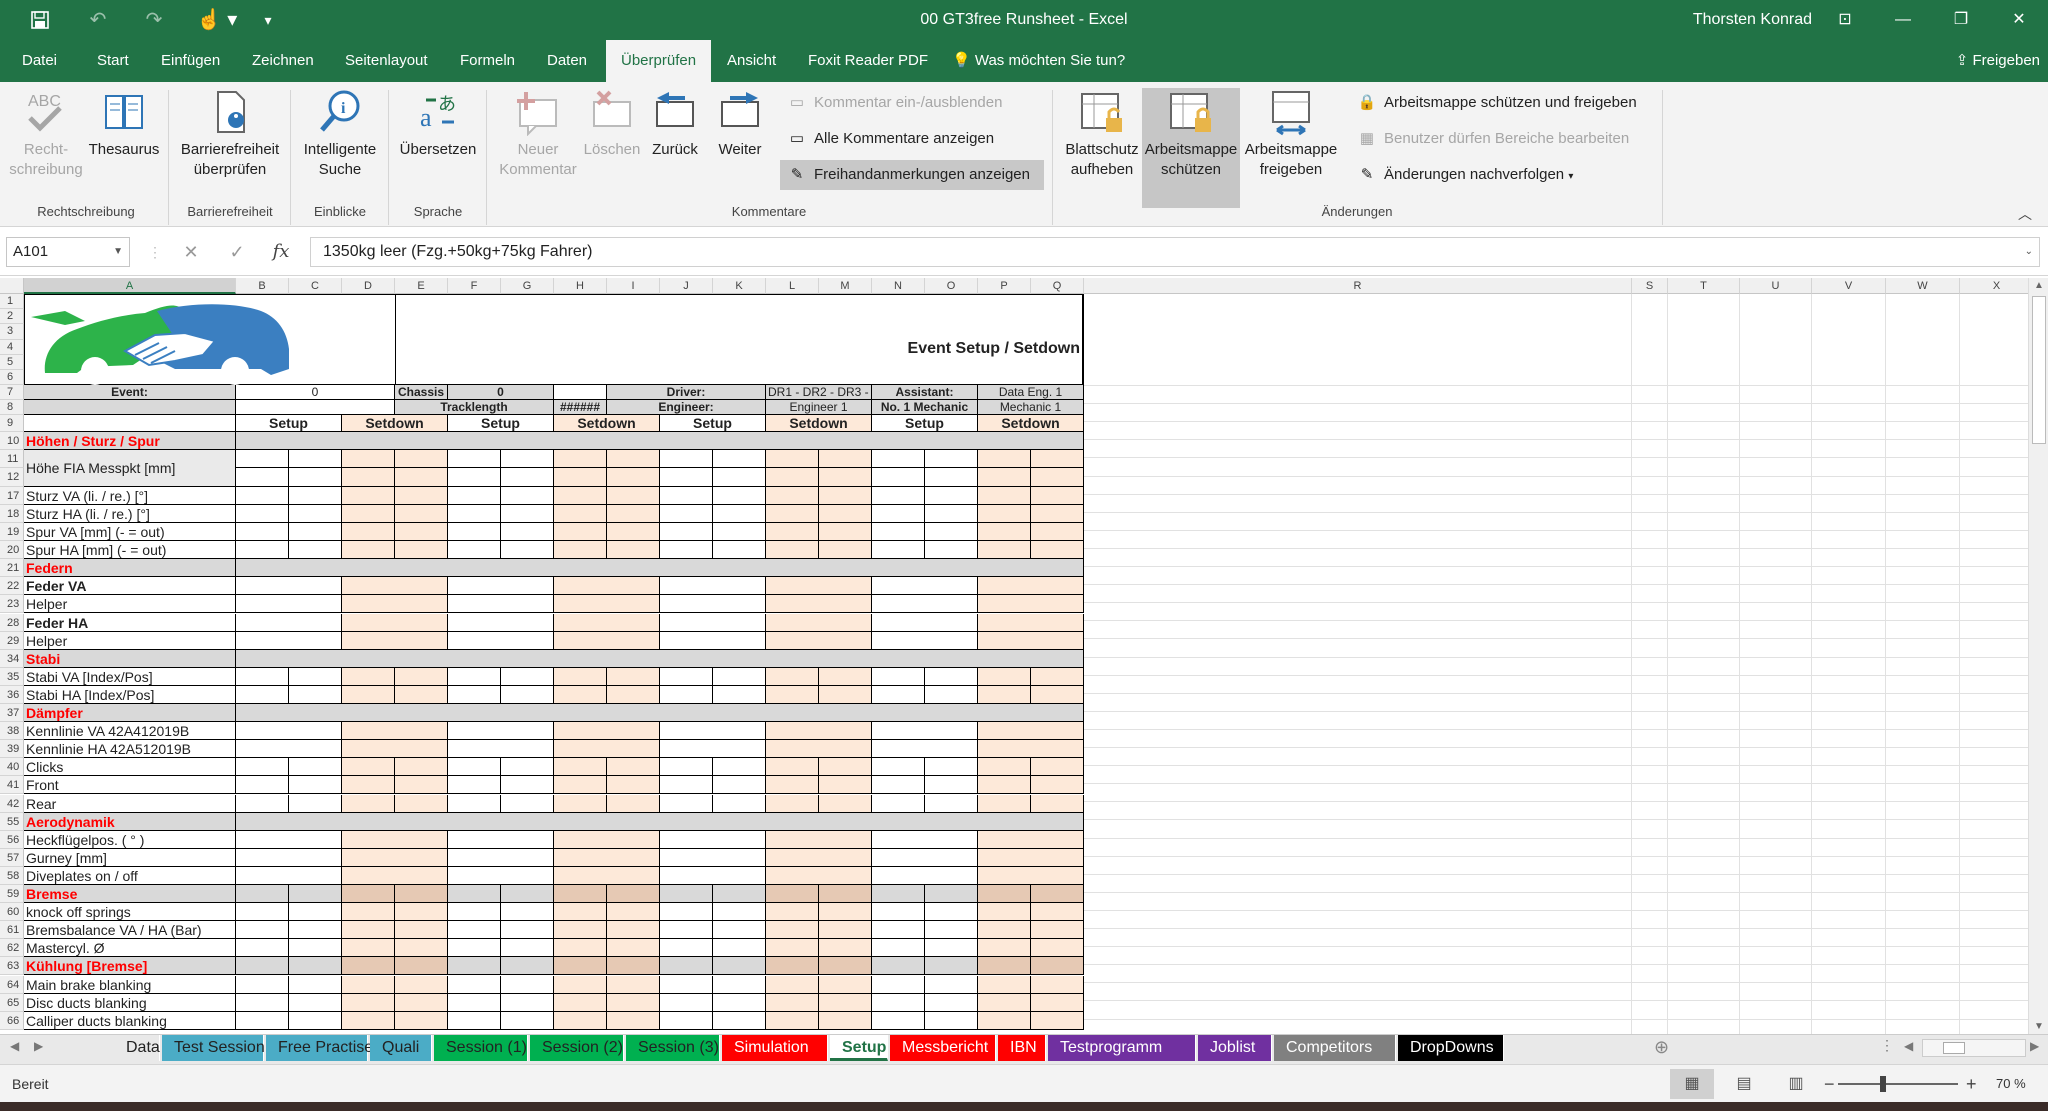 The height and width of the screenshot is (1111, 2048). I want to click on row-label: knock off springs, so click(130, 912).